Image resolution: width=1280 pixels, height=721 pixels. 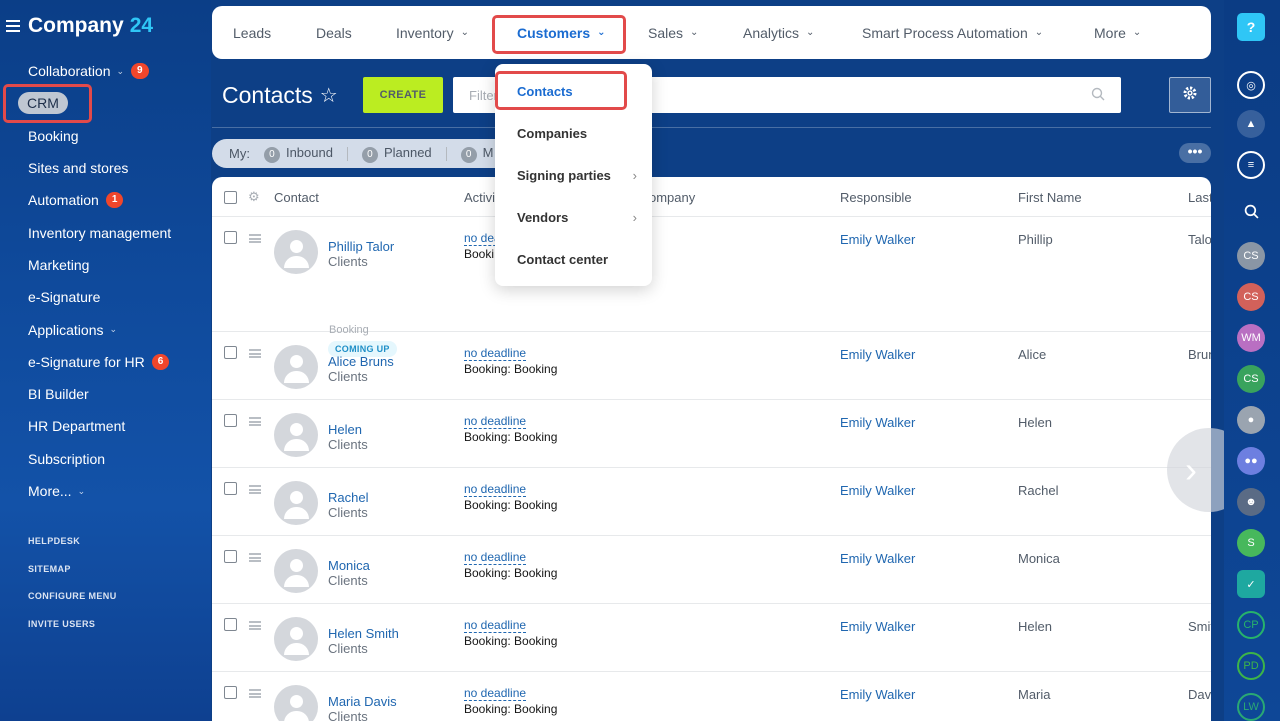 What do you see at coordinates (361, 246) in the screenshot?
I see `contact-name-link: Phillip Talor` at bounding box center [361, 246].